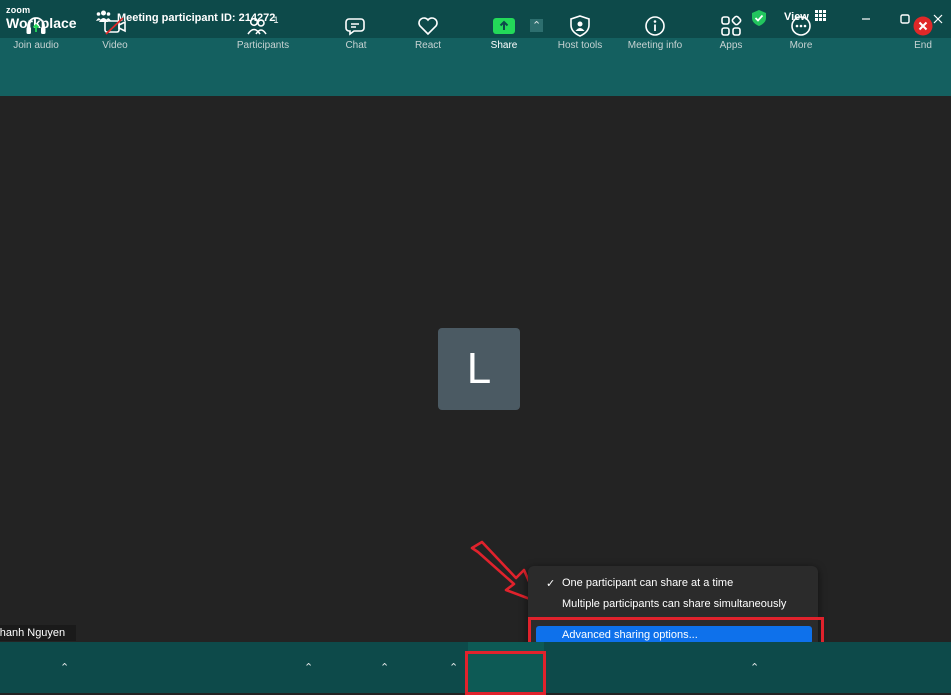 Image resolution: width=951 pixels, height=695 pixels. I want to click on host-tools-button: Host tools, so click(580, 25).